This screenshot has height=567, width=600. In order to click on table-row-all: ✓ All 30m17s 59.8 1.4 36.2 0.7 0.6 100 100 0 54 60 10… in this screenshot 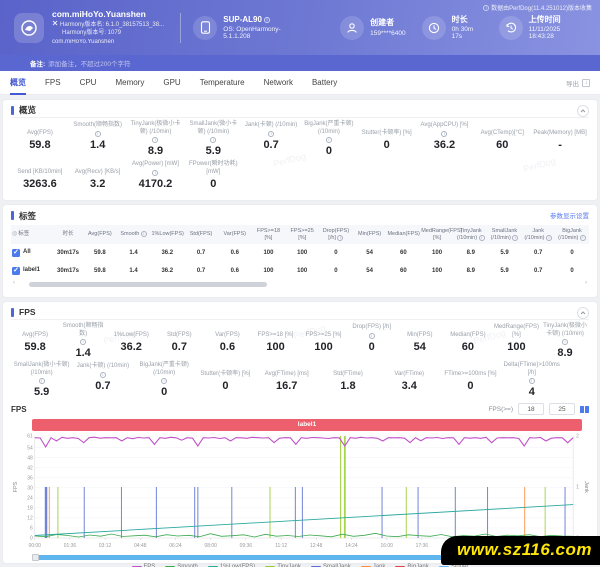, I will do `click(300, 253)`.